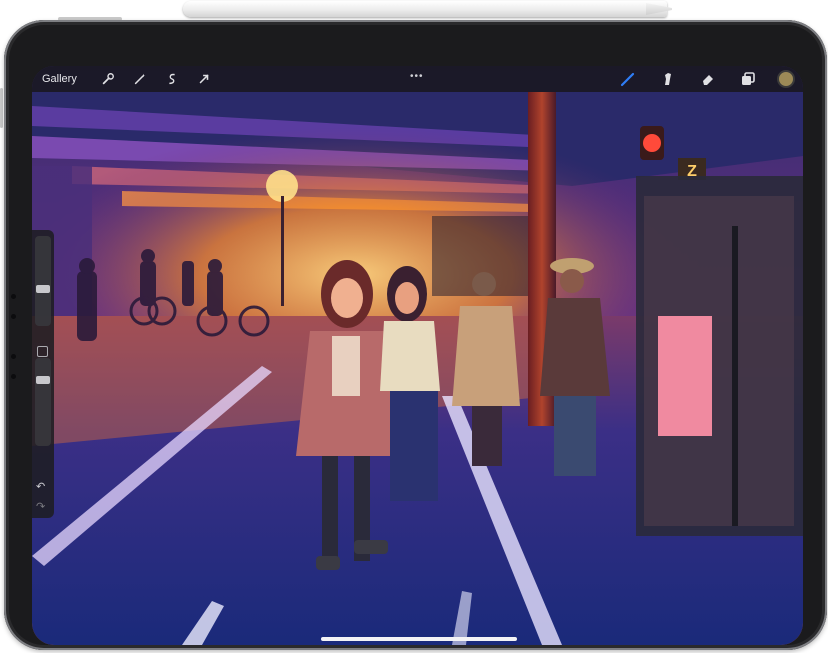  I want to click on magic-wand-icon, so click(140, 79).